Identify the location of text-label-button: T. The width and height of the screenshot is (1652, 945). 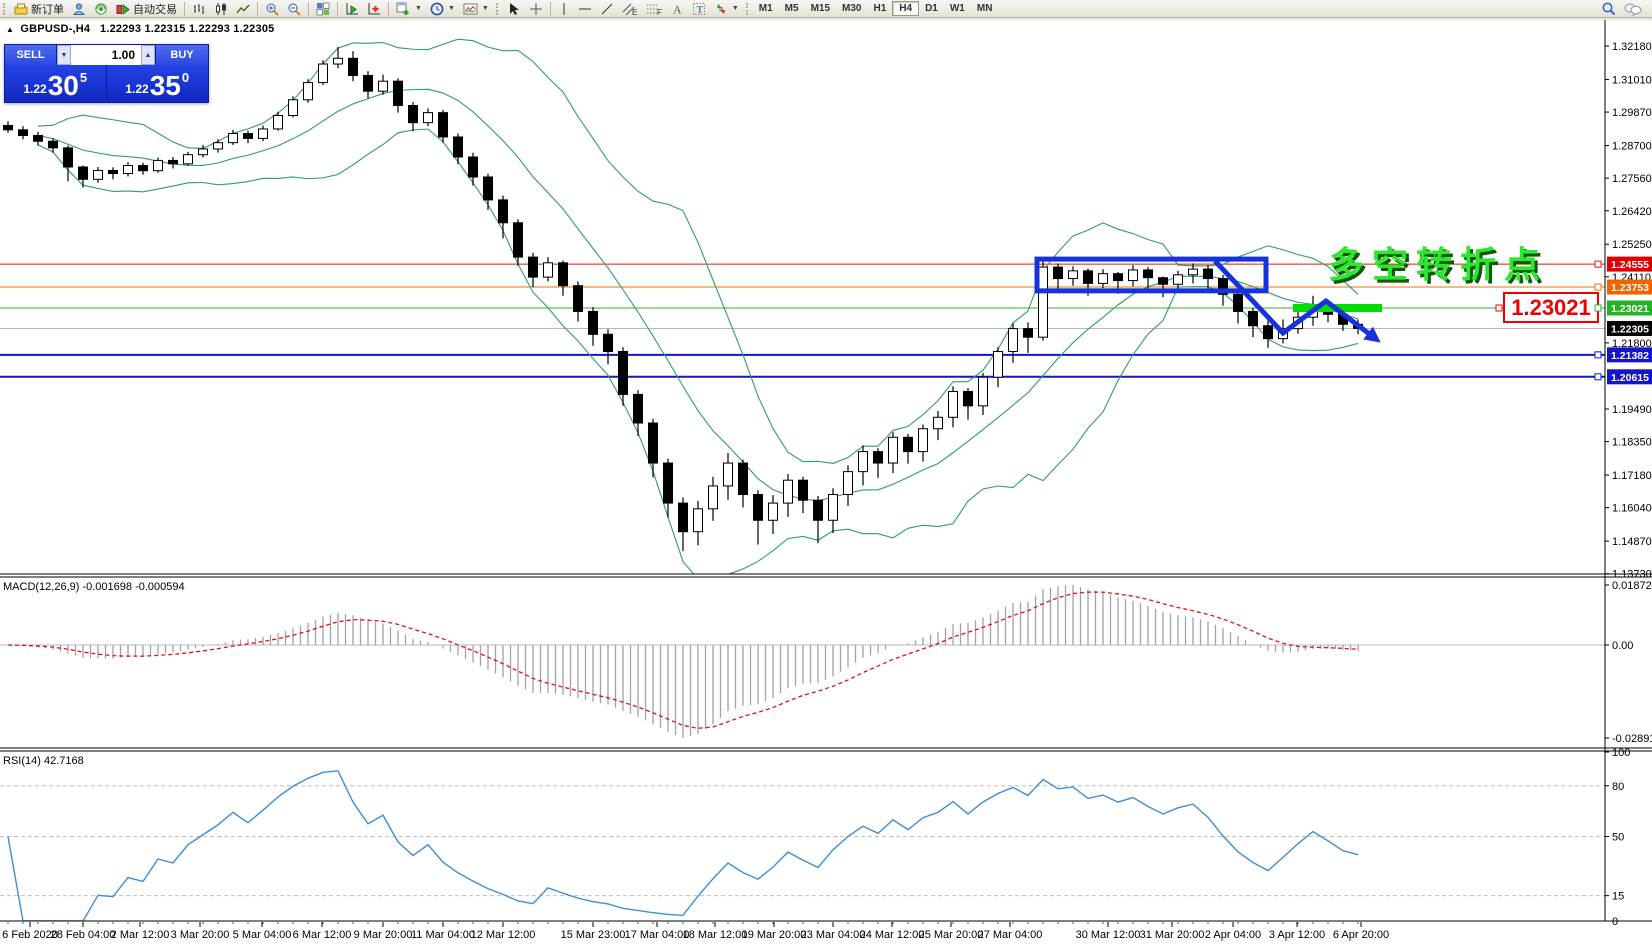
(699, 9).